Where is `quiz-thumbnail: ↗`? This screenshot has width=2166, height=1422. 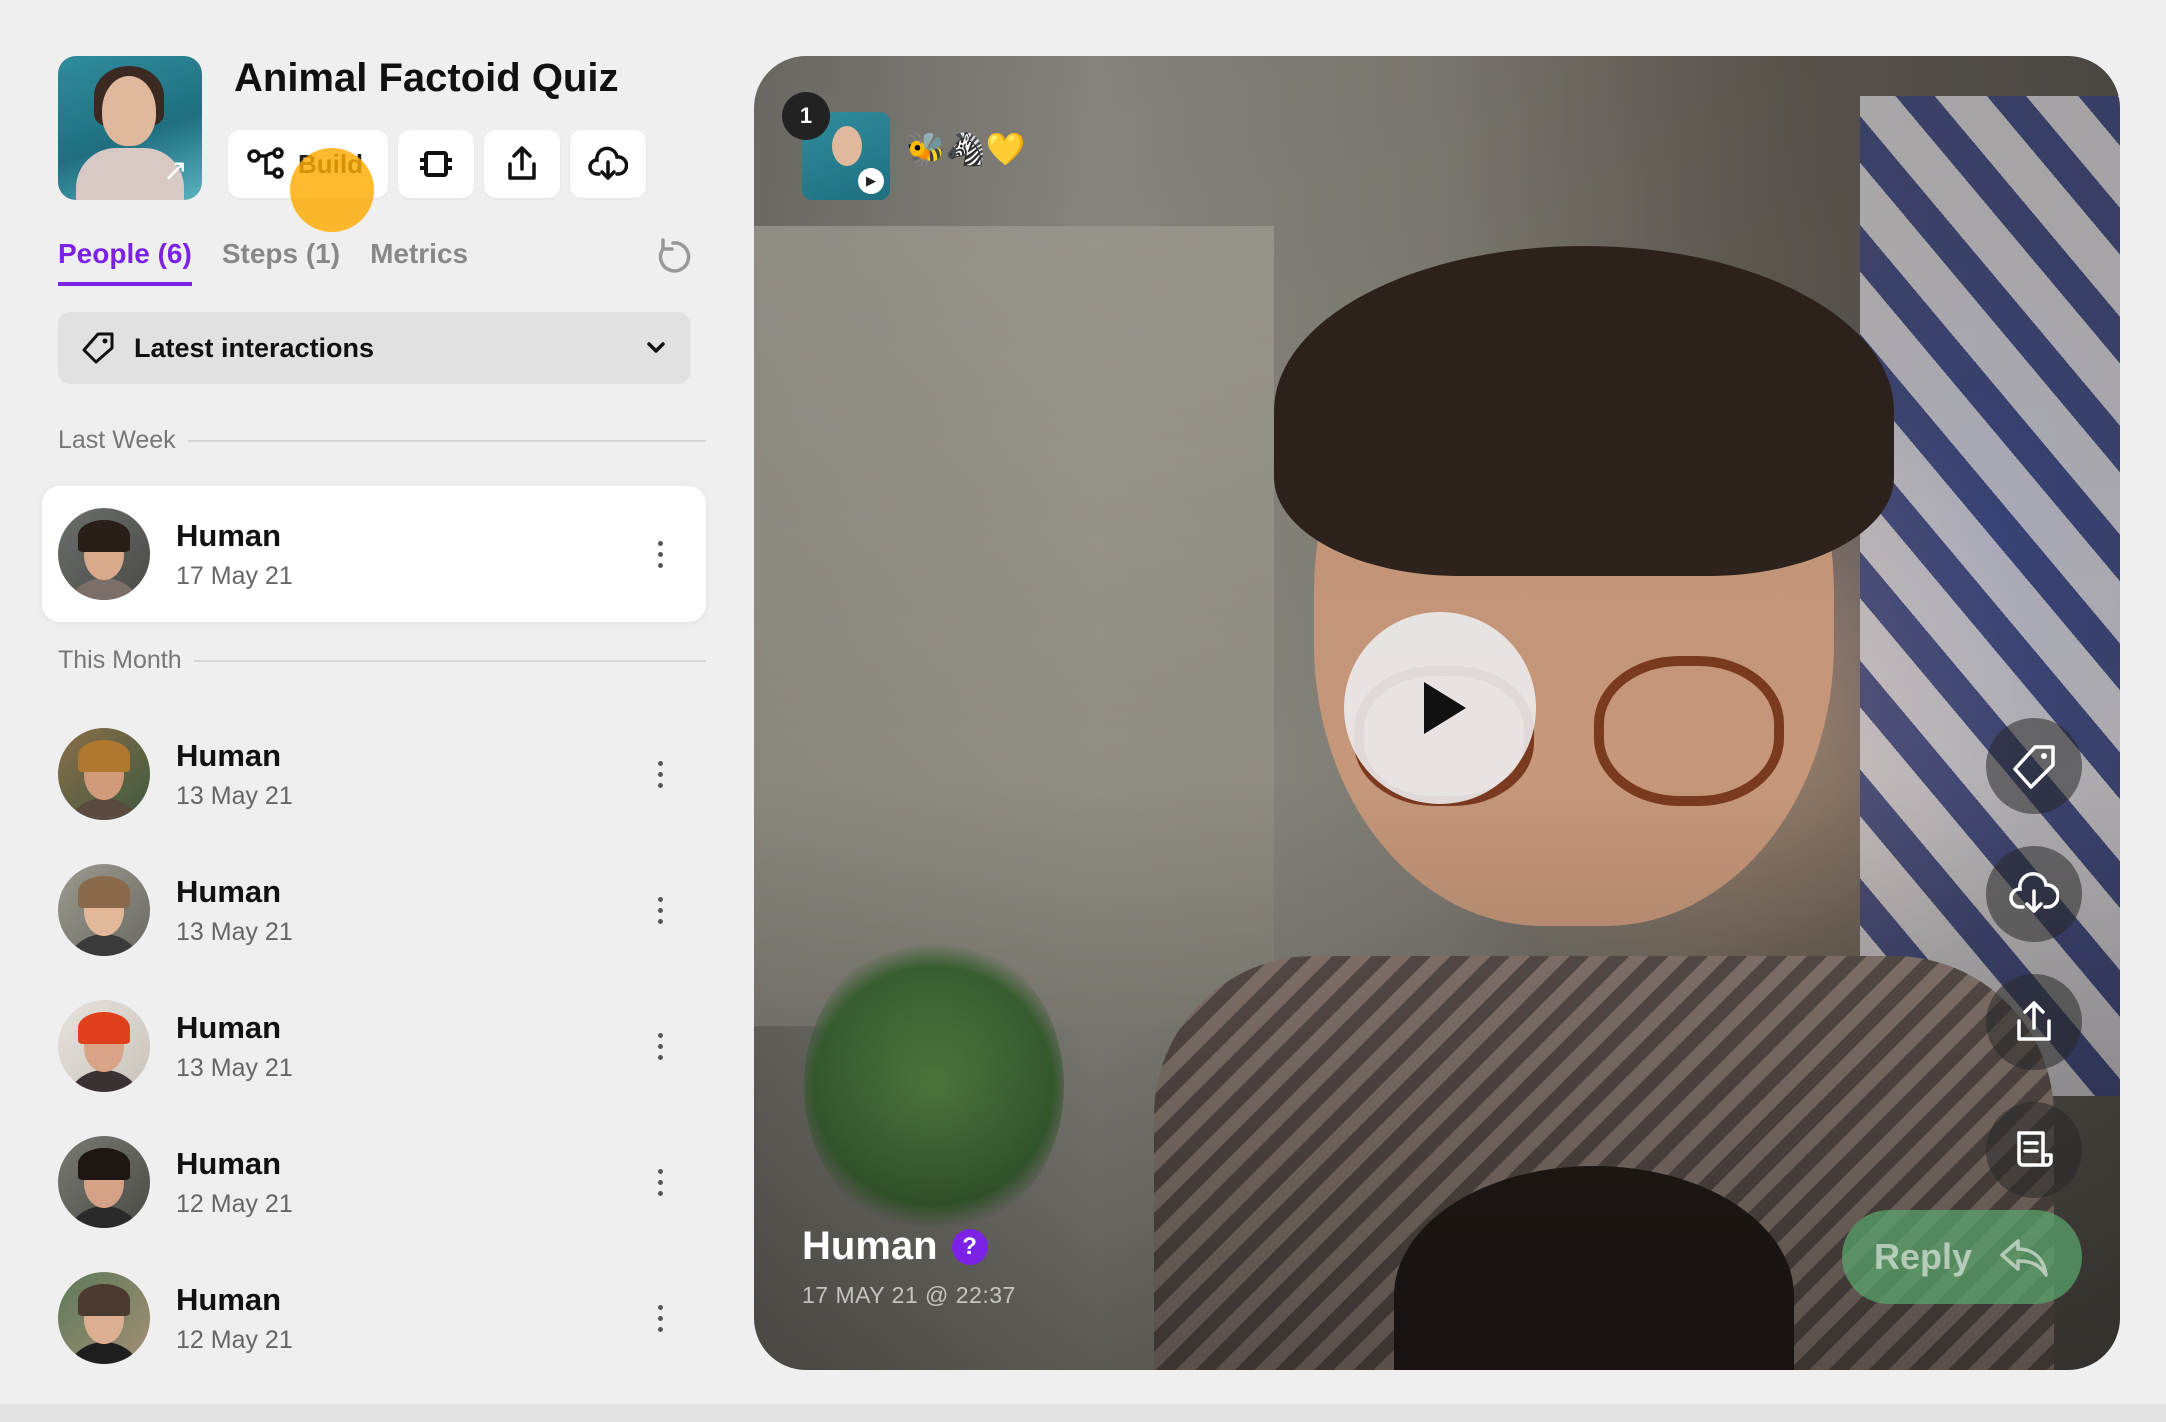
quiz-thumbnail: ↗ is located at coordinates (130, 128).